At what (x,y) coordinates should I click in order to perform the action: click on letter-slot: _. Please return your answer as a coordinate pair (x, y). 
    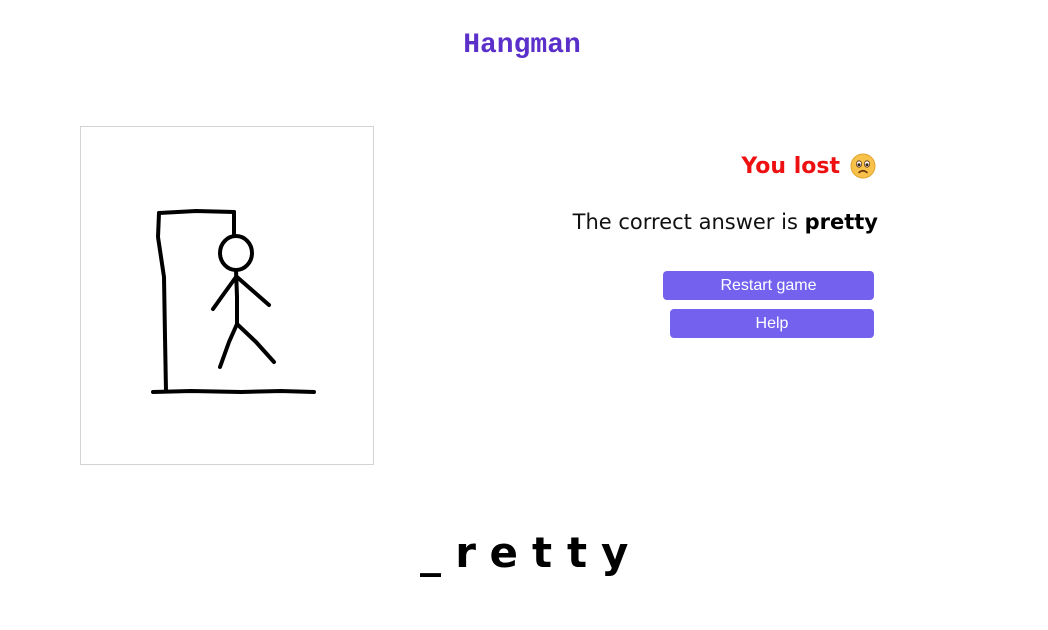
    Looking at the image, I should click on (431, 552).